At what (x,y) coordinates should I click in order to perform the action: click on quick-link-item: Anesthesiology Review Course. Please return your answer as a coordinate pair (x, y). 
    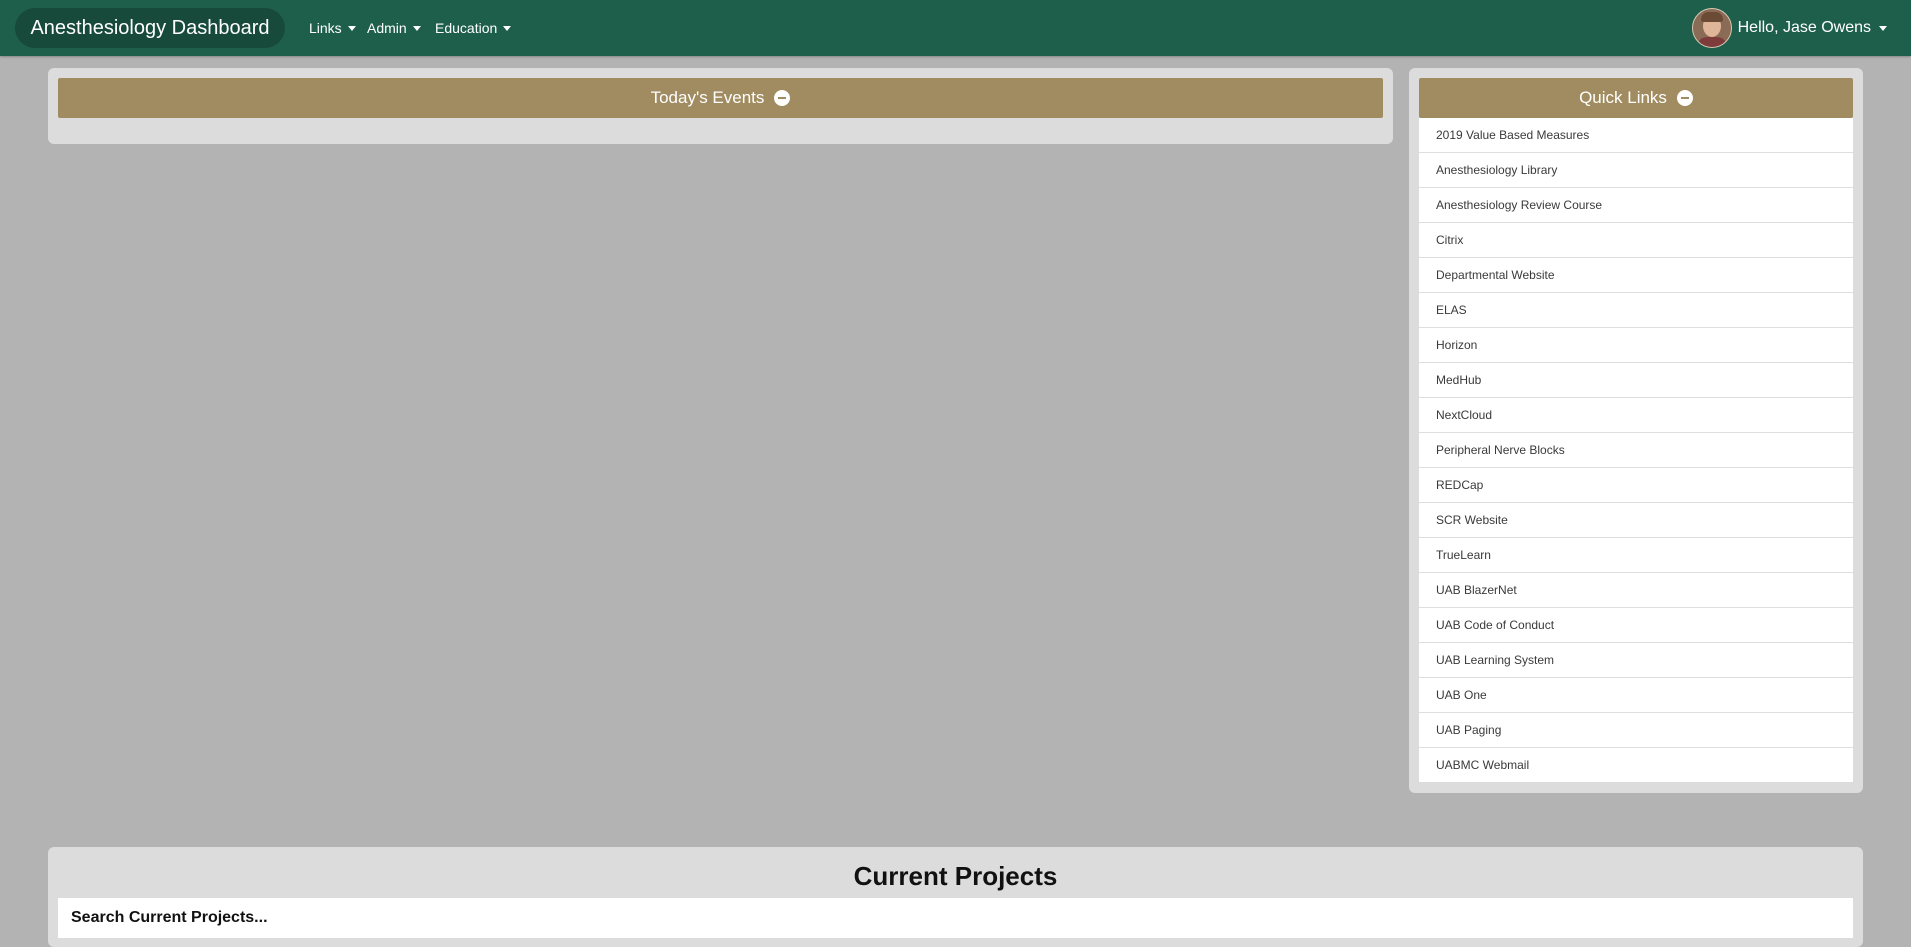
    Looking at the image, I should click on (1636, 205).